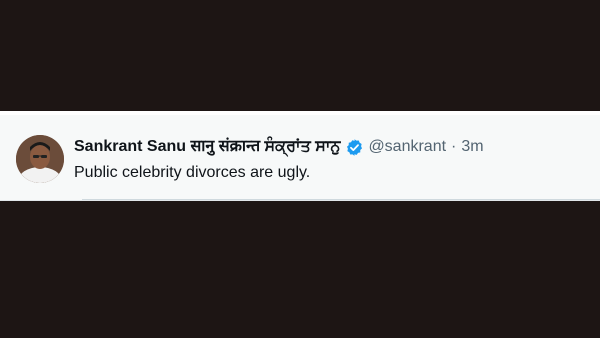 The height and width of the screenshot is (338, 600). What do you see at coordinates (192, 172) in the screenshot?
I see `tweet-text: Public celebrity divorces are ugly.` at bounding box center [192, 172].